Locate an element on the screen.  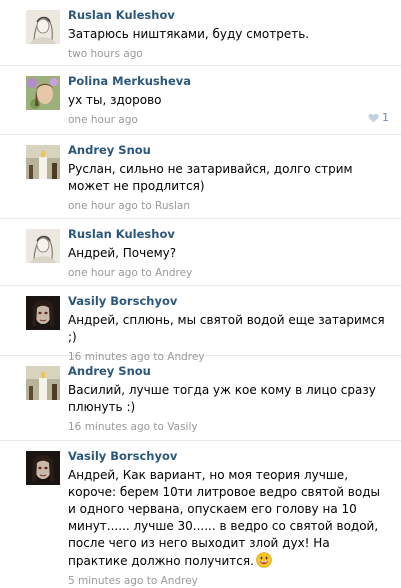
comment-text: Затарюсь ништяками, буду смотреть. is located at coordinates (189, 34).